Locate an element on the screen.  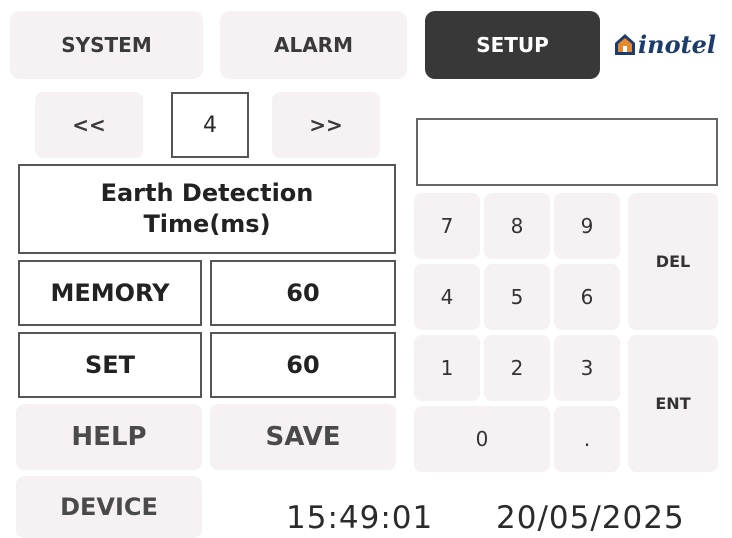
key-6: 6 is located at coordinates (587, 297).